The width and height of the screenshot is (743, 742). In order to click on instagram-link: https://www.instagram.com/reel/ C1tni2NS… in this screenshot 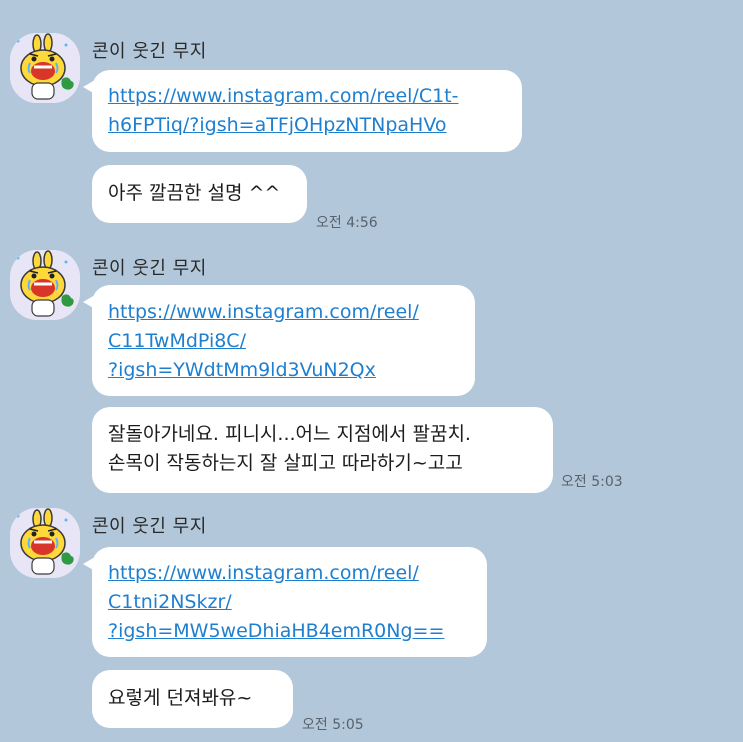, I will do `click(289, 602)`.